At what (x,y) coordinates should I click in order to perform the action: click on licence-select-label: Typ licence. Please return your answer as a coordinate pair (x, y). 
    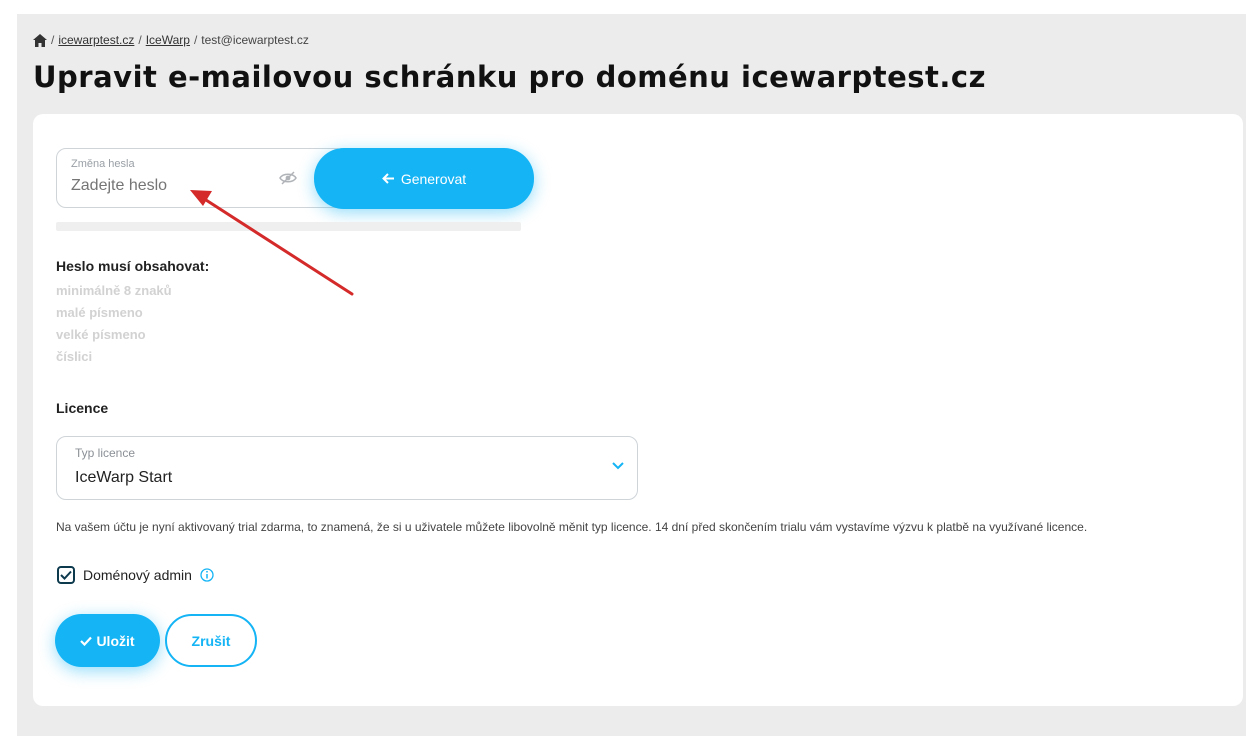
    Looking at the image, I should click on (105, 453).